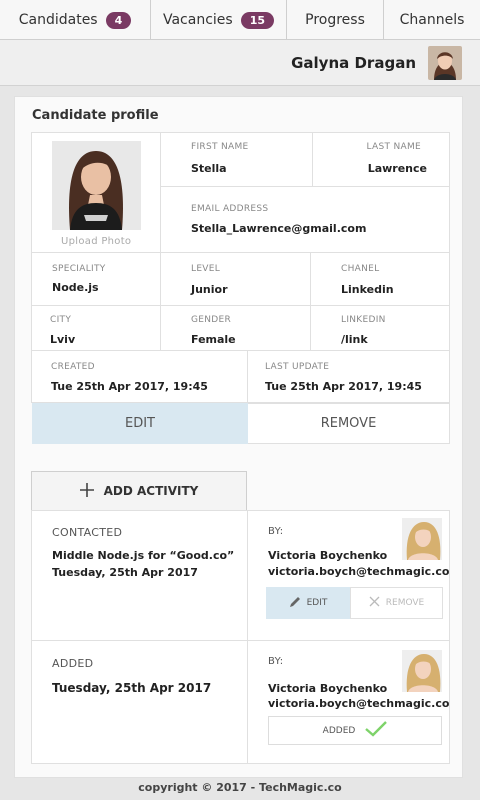 The height and width of the screenshot is (800, 480). I want to click on tab-candidates: Candidates 4, so click(75, 20).